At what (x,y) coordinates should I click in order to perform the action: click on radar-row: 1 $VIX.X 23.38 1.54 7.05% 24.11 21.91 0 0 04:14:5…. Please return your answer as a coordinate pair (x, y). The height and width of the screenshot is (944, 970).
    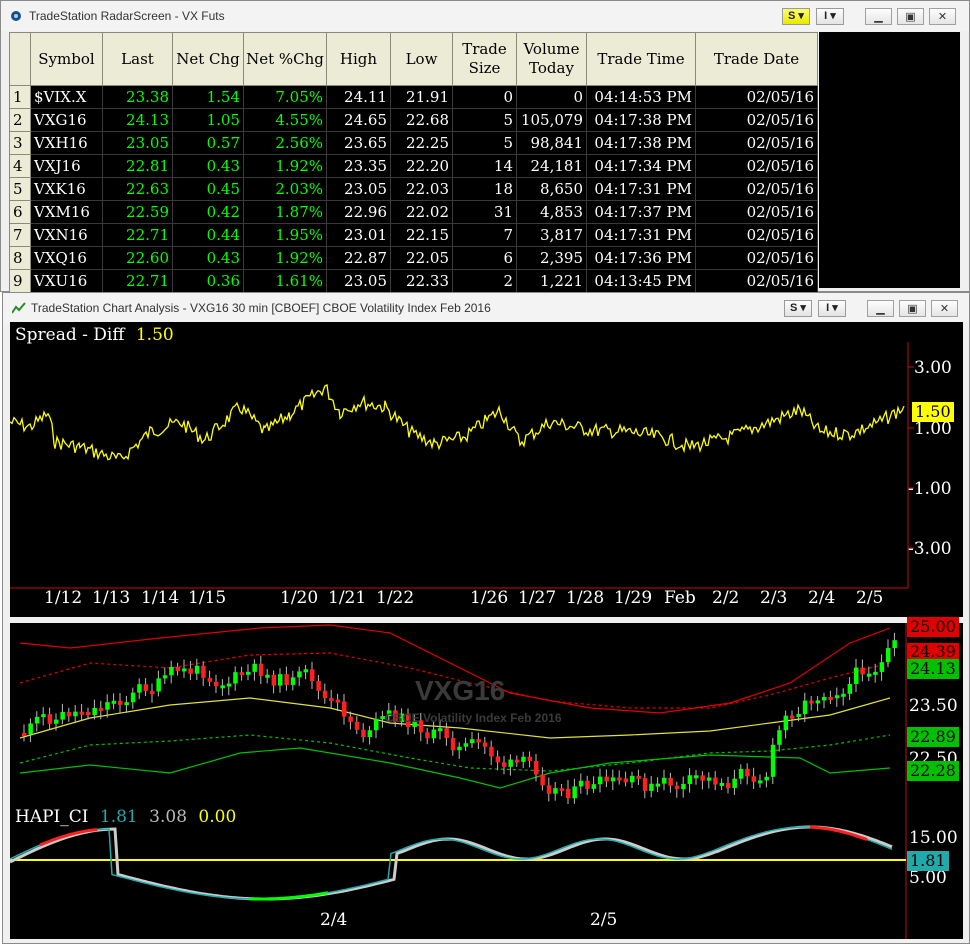
    Looking at the image, I should click on (413, 97).